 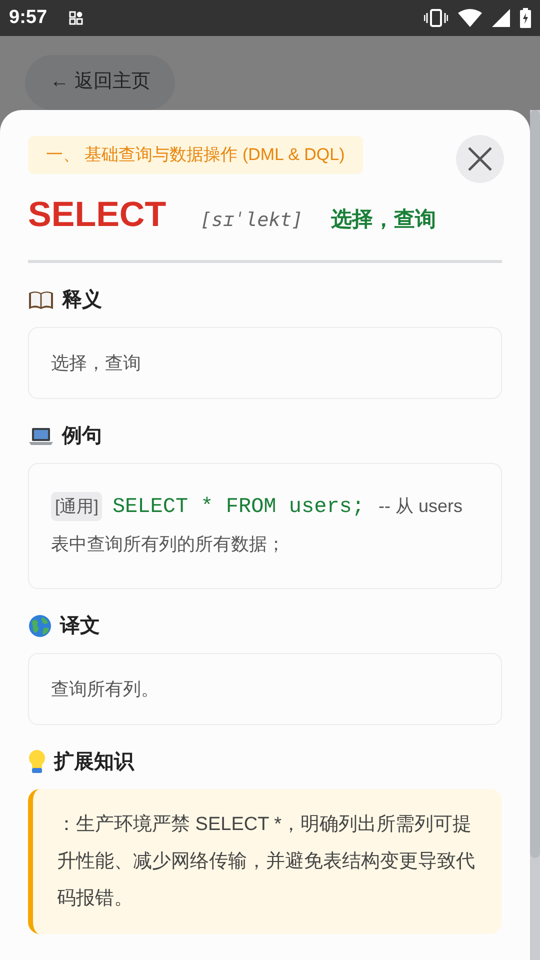 I want to click on section-heading: 扩展知识, so click(x=94, y=762).